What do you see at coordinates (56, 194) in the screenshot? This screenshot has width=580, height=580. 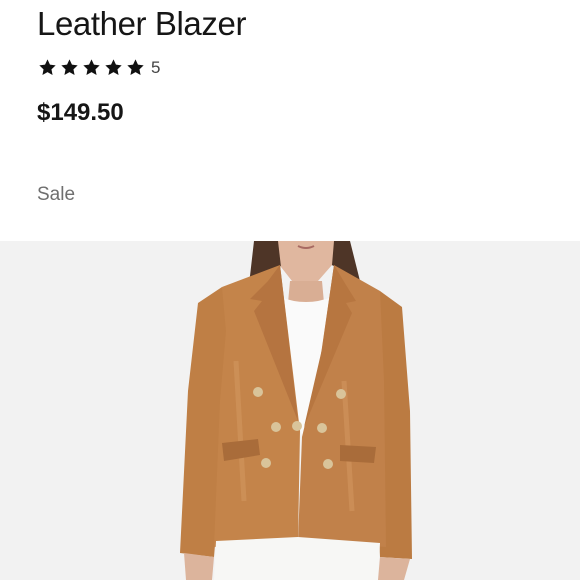 I see `sale-label: Sale` at bounding box center [56, 194].